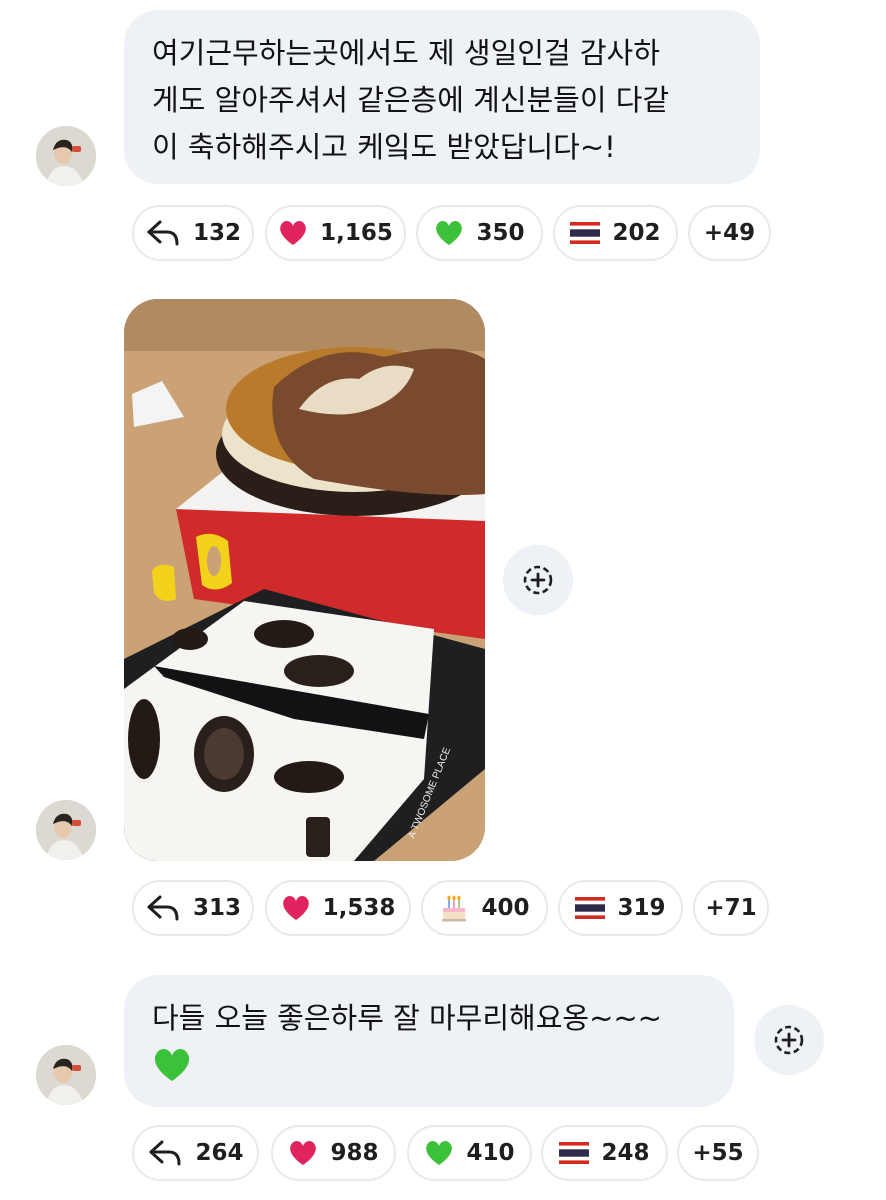 This screenshot has width=886, height=1200. What do you see at coordinates (625, 1153) in the screenshot?
I see `reaction-count: 248` at bounding box center [625, 1153].